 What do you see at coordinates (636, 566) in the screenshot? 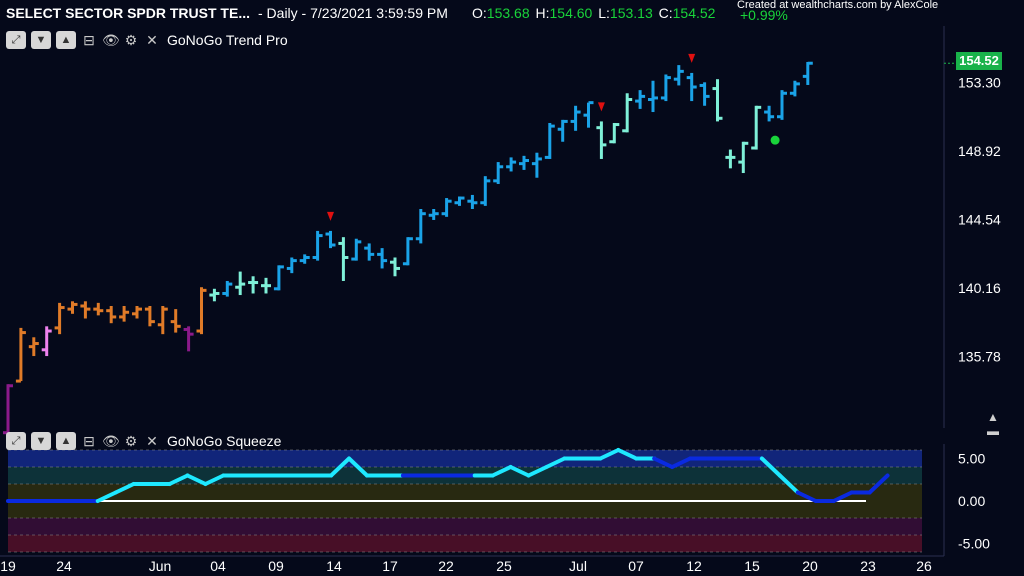
I see `time-tick-label: 07` at bounding box center [636, 566].